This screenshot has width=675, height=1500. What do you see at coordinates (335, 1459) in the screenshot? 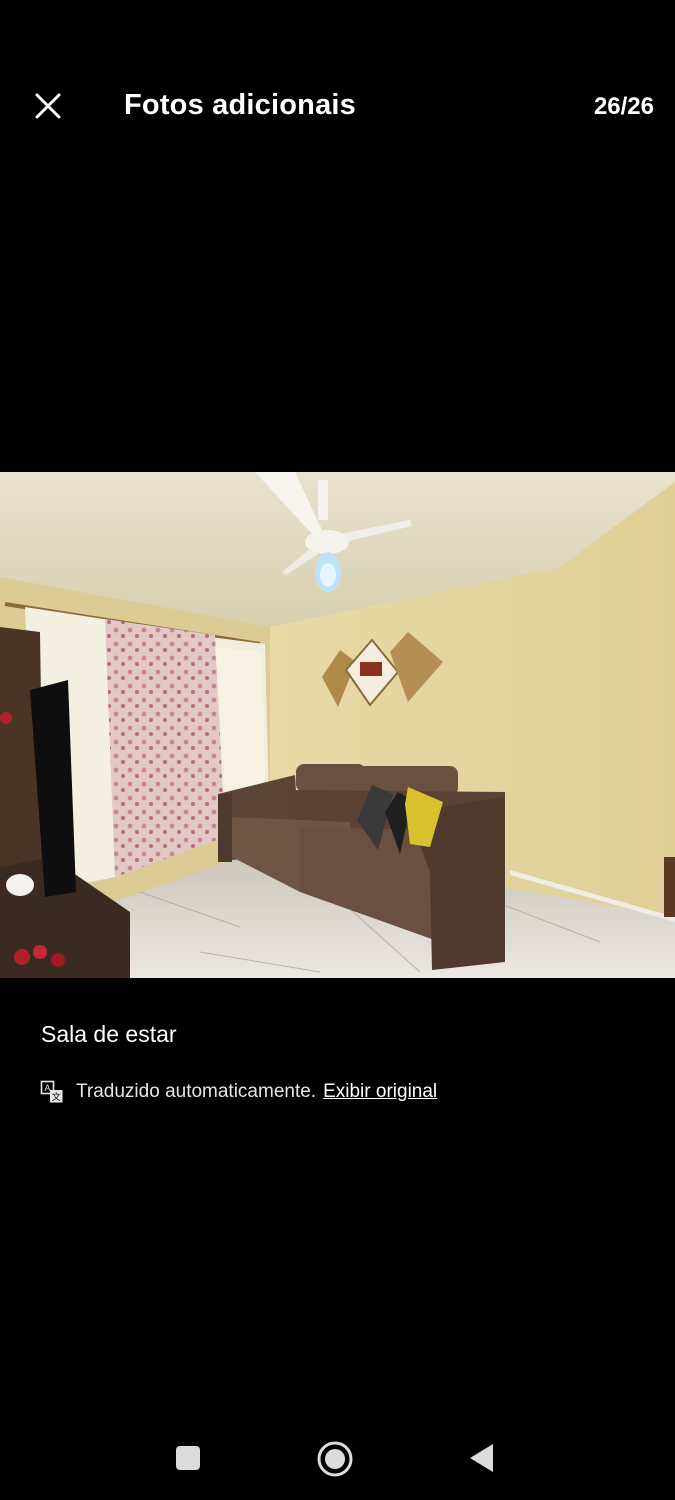
I see `home-circle-icon` at bounding box center [335, 1459].